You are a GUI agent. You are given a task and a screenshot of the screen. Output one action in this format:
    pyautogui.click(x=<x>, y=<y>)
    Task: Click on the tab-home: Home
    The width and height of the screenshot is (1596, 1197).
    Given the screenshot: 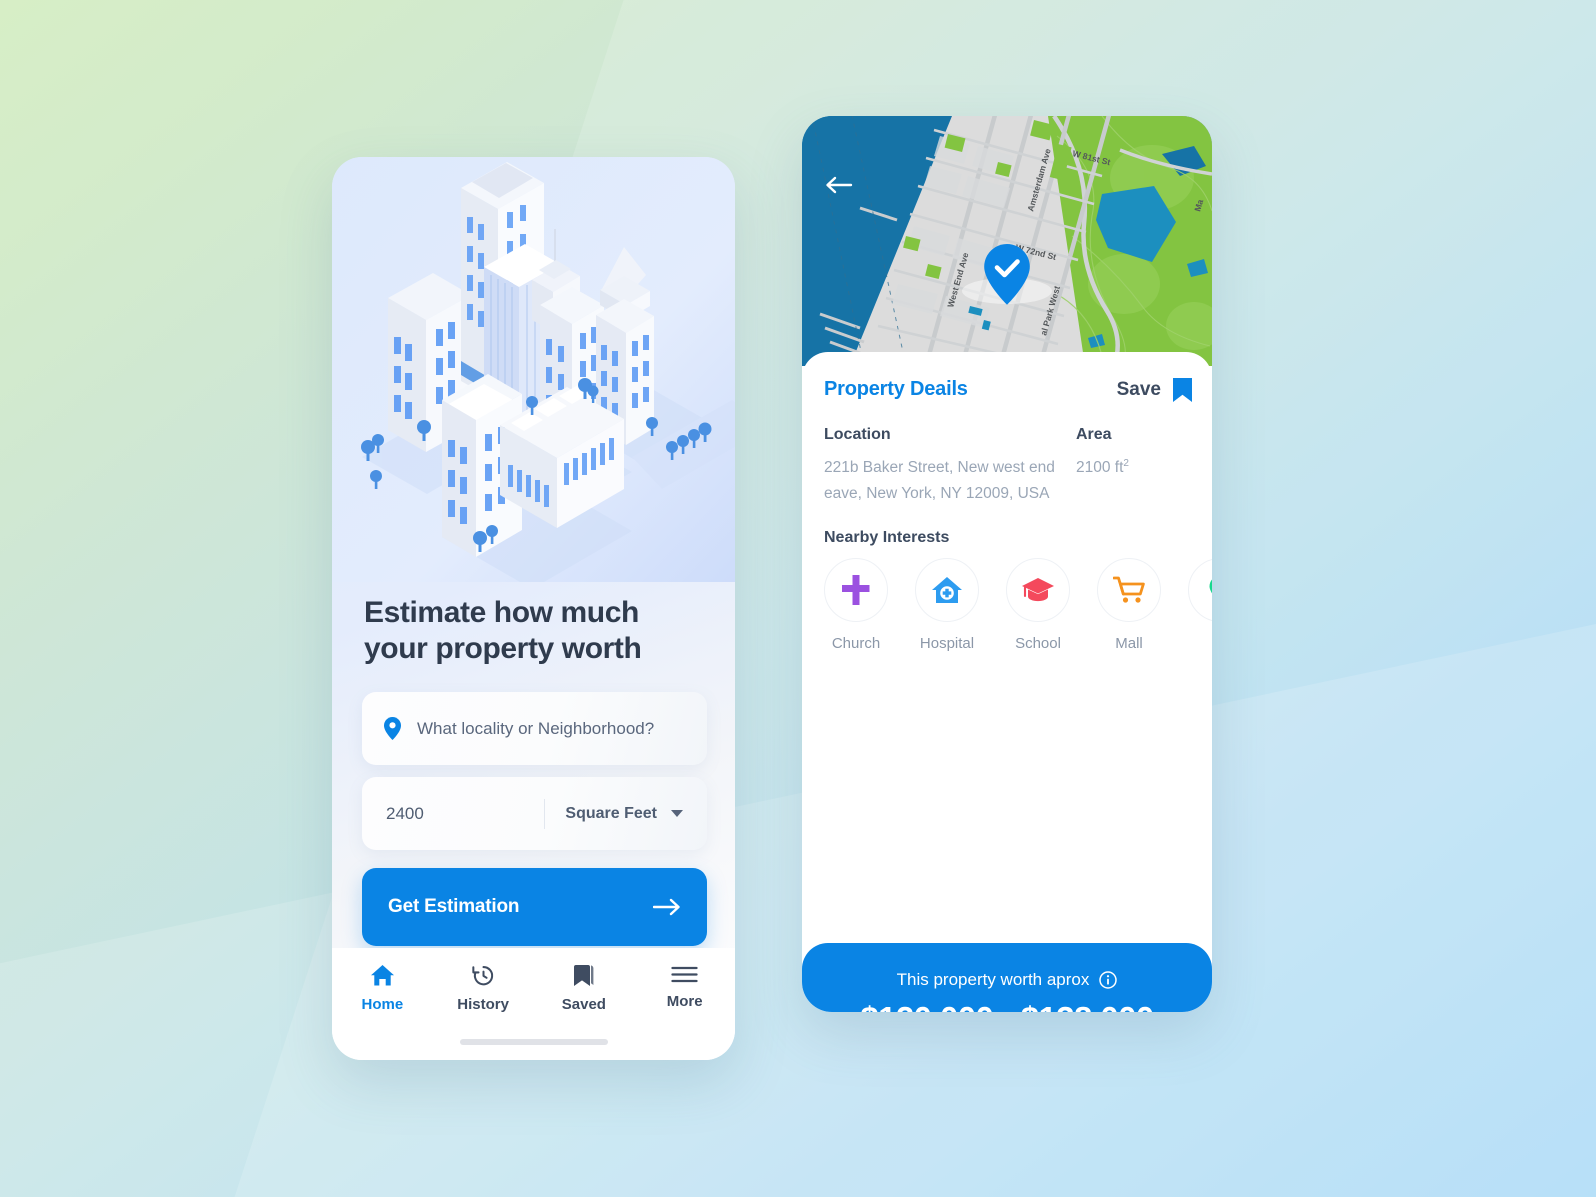 What is the action you would take?
    pyautogui.click(x=382, y=988)
    